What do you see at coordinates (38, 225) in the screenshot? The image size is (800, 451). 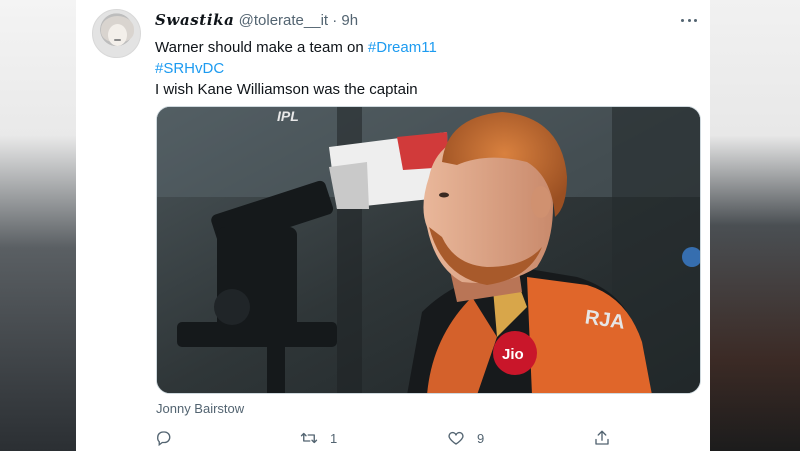 I see `background-left` at bounding box center [38, 225].